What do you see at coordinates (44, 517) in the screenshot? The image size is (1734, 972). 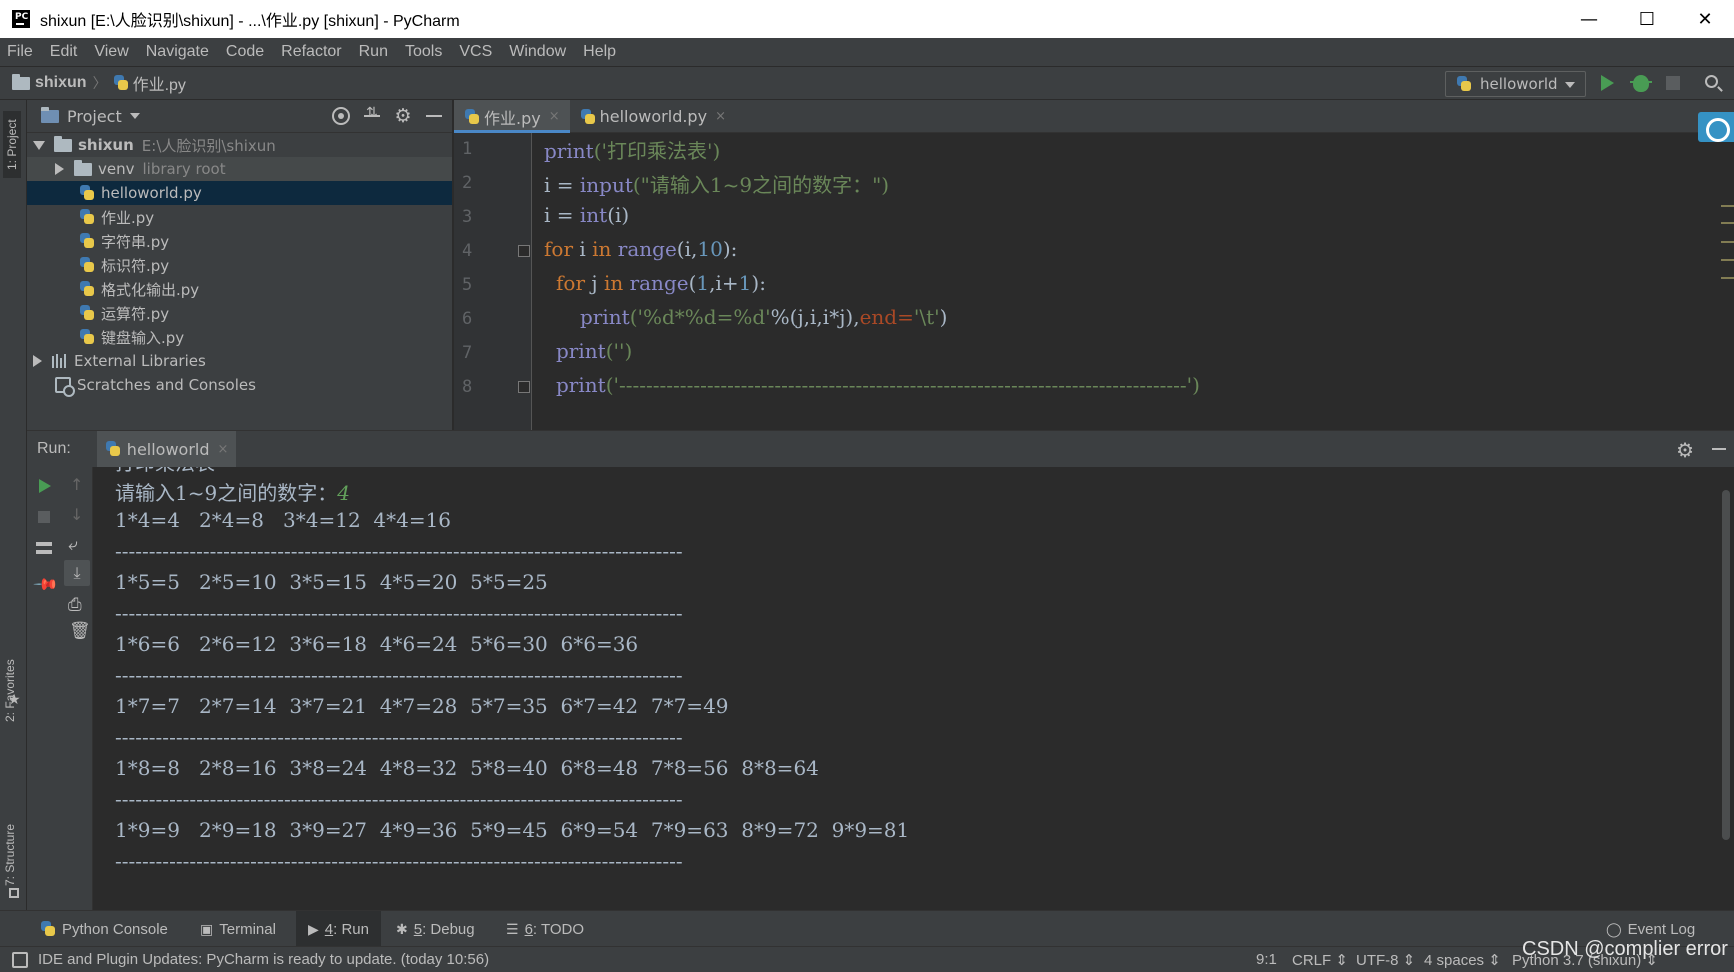 I see `stop-icon` at bounding box center [44, 517].